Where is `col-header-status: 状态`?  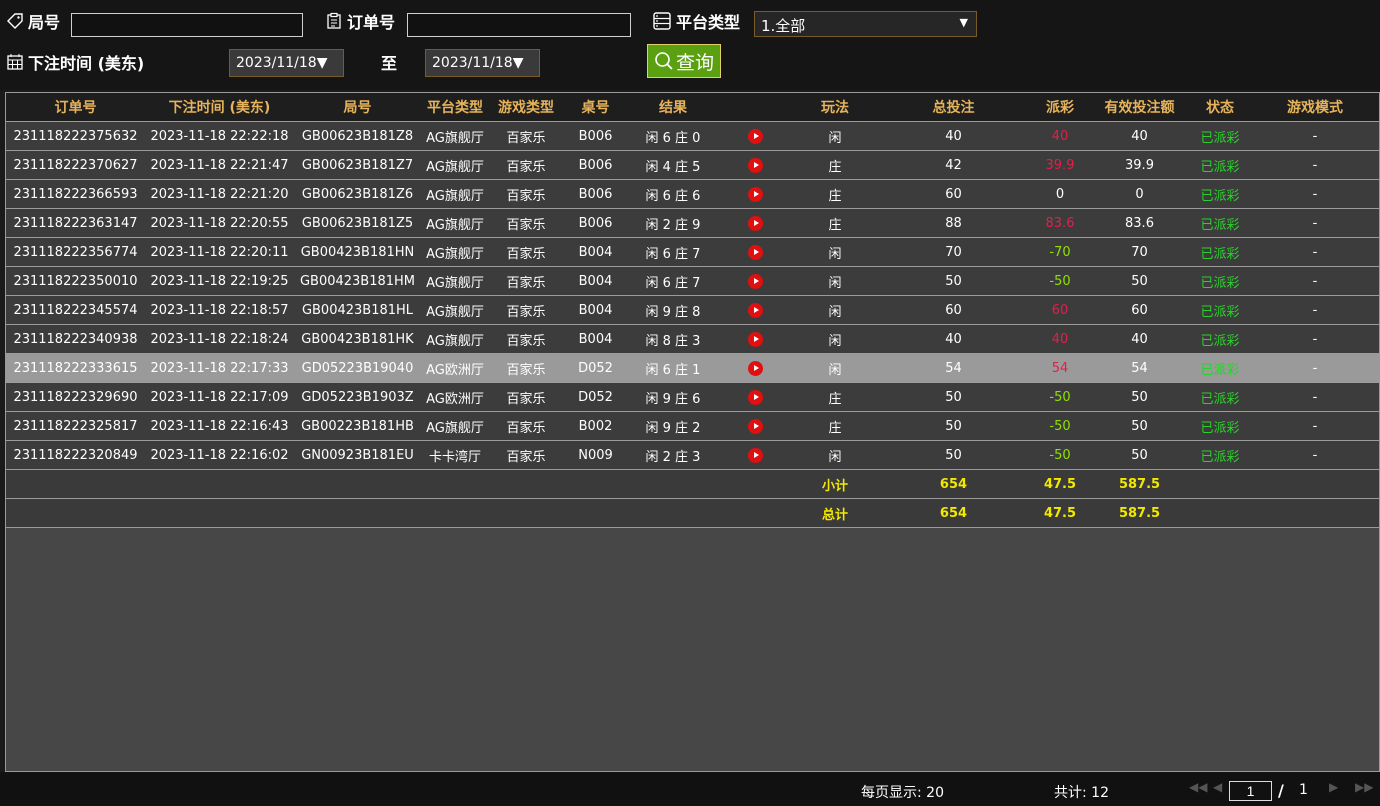
col-header-status: 状态 is located at coordinates (1220, 107).